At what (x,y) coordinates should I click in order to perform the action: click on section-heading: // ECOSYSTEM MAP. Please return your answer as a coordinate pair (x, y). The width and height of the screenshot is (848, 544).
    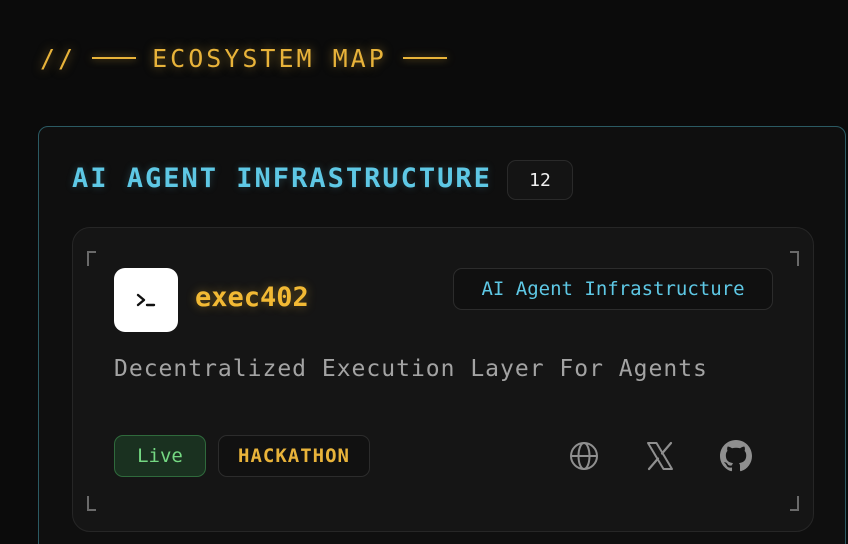
    Looking at the image, I should click on (251, 58).